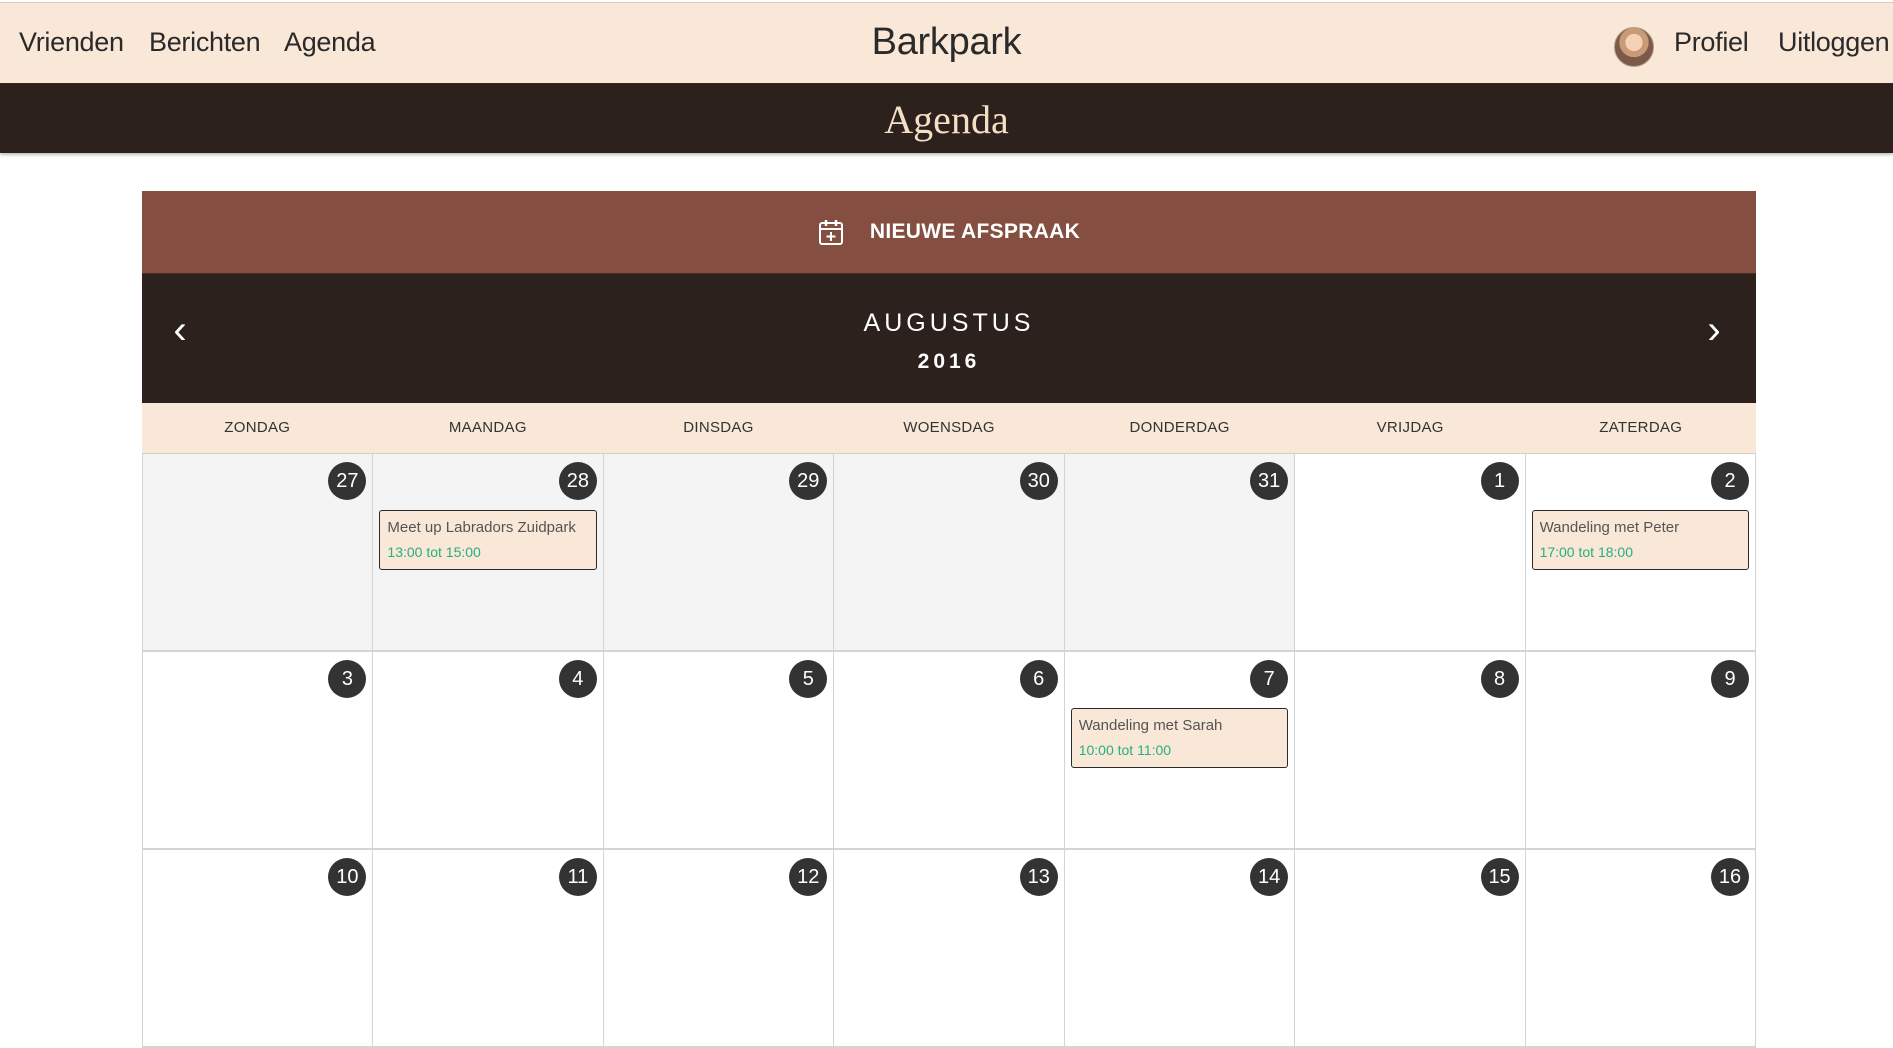 The height and width of the screenshot is (1048, 1893). I want to click on weekday-label: DINSDAG, so click(718, 427).